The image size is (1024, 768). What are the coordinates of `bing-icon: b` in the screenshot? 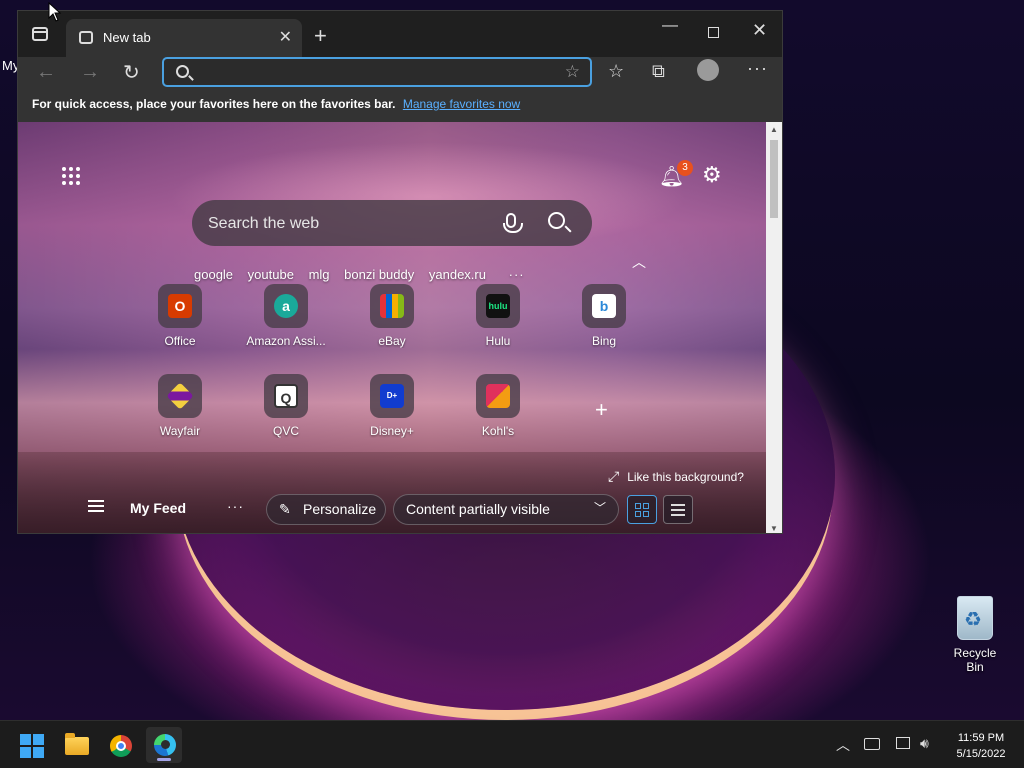 It's located at (604, 306).